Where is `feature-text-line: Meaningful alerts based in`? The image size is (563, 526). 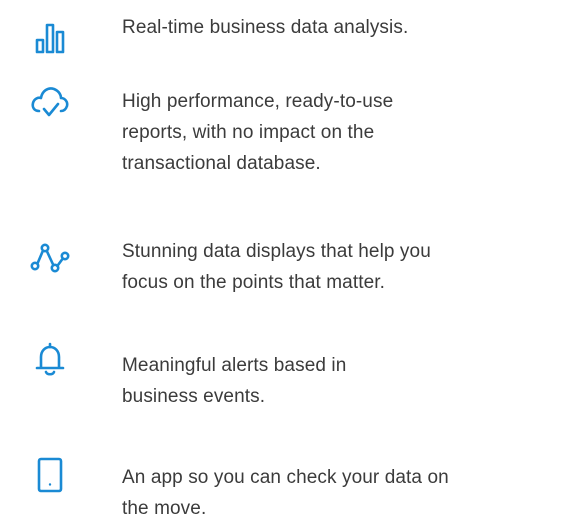 feature-text-line: Meaningful alerts based in is located at coordinates (234, 365).